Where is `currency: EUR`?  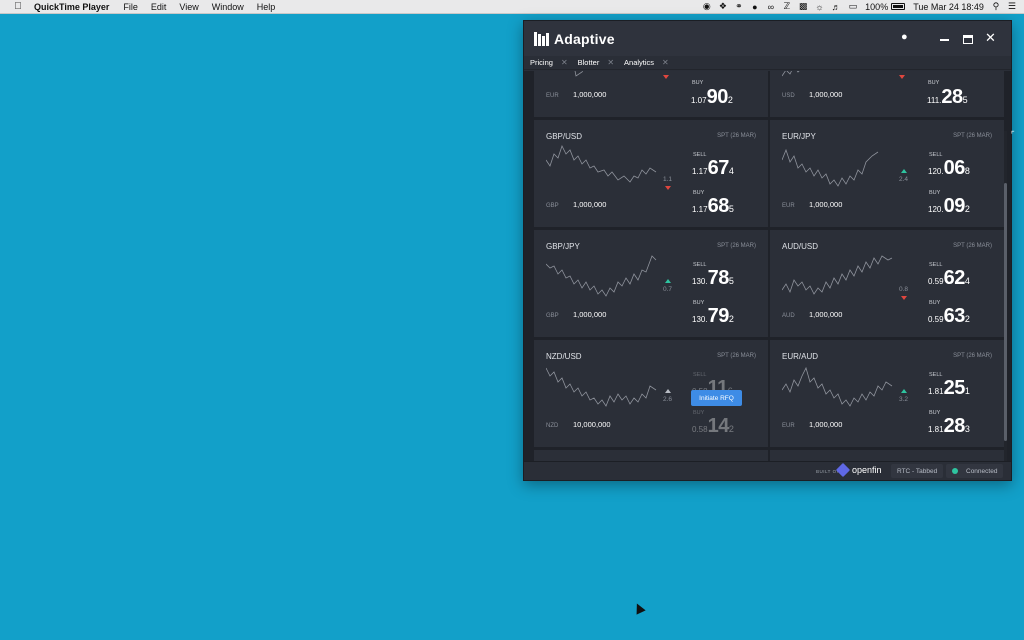 currency: EUR is located at coordinates (788, 426).